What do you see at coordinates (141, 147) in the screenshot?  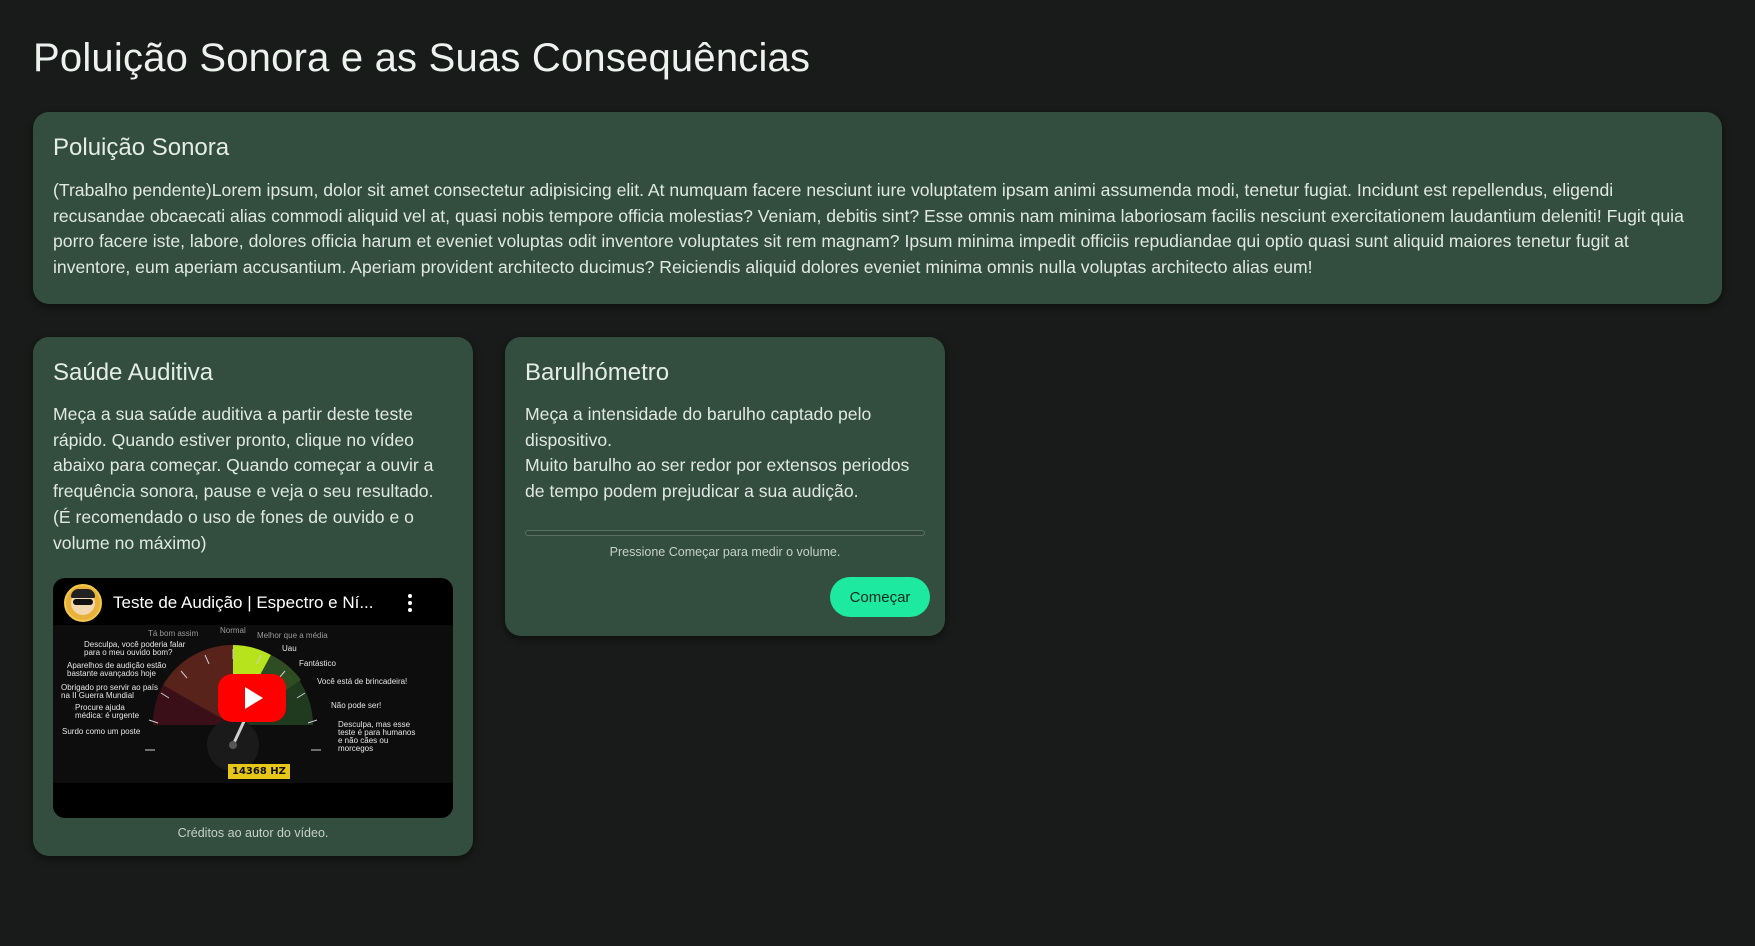 I see `intro-heading: Poluição Sonora` at bounding box center [141, 147].